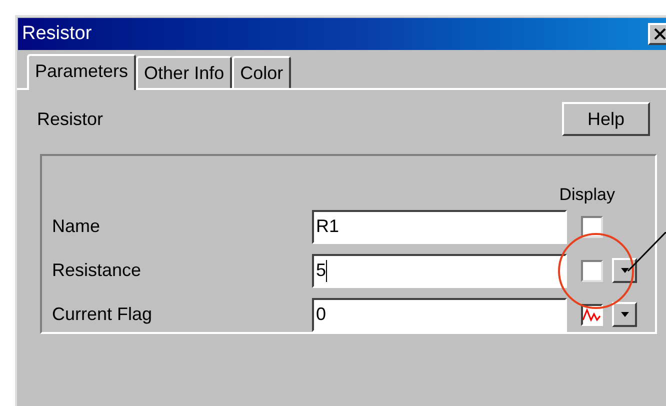  I want to click on input-field: 0, so click(439, 315).